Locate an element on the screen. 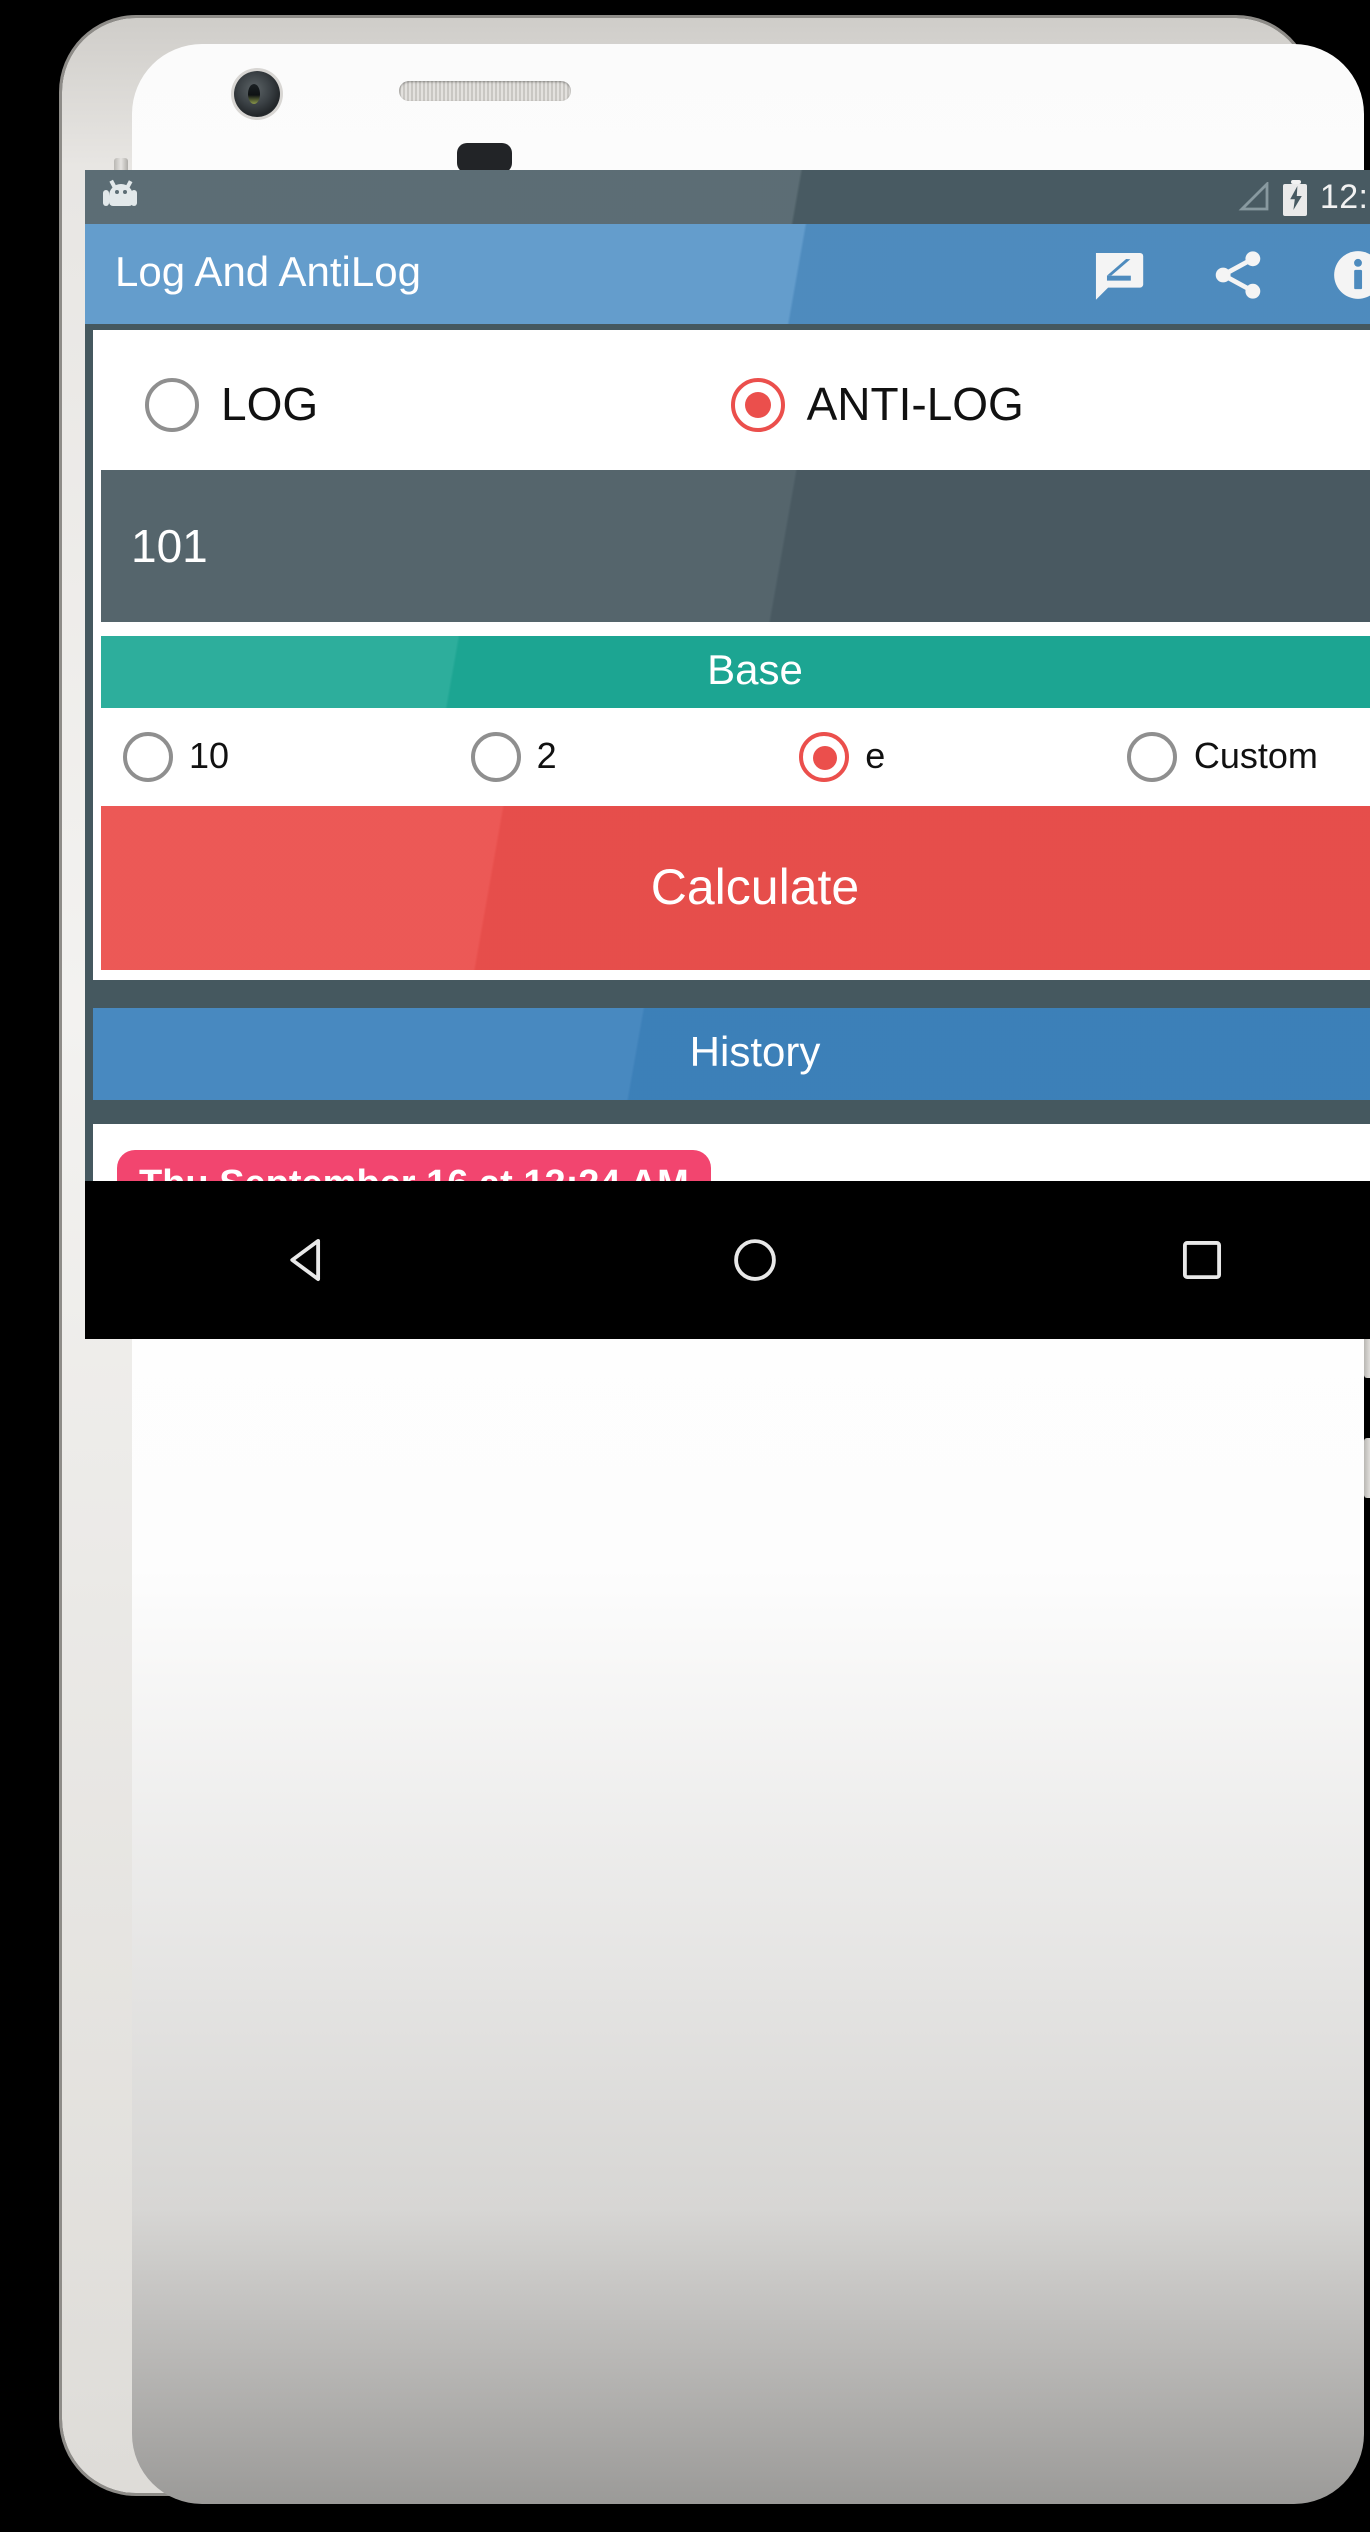  app-bar: Log And AntiLog is located at coordinates (727, 274).